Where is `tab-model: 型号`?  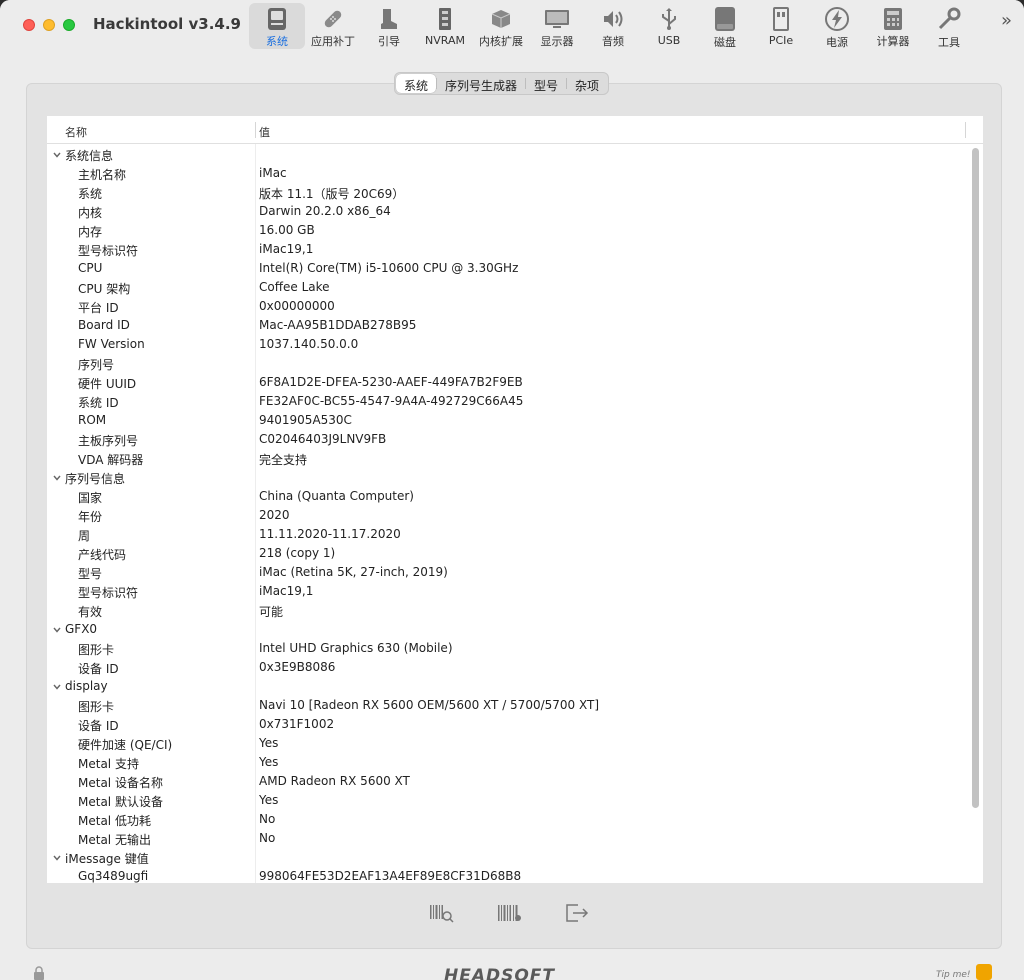 tab-model: 型号 is located at coordinates (546, 83).